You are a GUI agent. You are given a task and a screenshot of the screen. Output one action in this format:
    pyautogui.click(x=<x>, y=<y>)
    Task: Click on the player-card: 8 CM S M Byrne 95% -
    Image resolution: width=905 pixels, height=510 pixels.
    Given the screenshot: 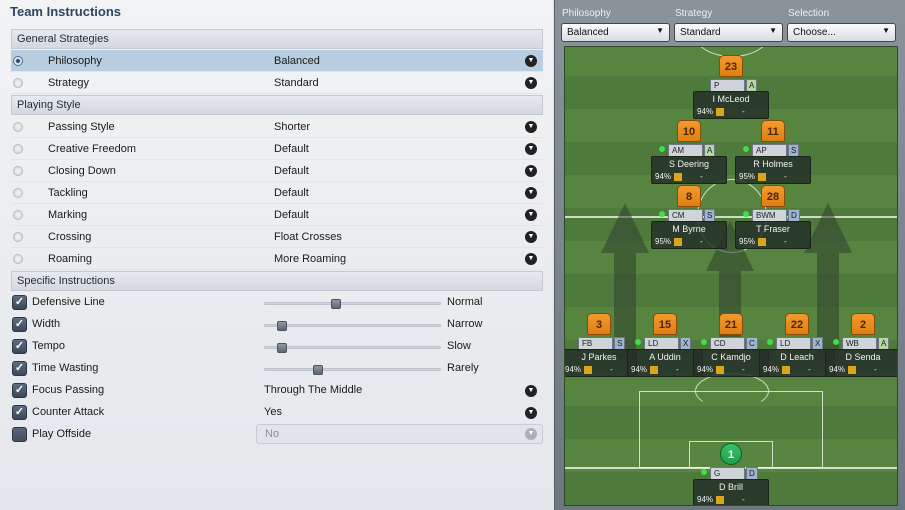 What is the action you would take?
    pyautogui.click(x=689, y=218)
    